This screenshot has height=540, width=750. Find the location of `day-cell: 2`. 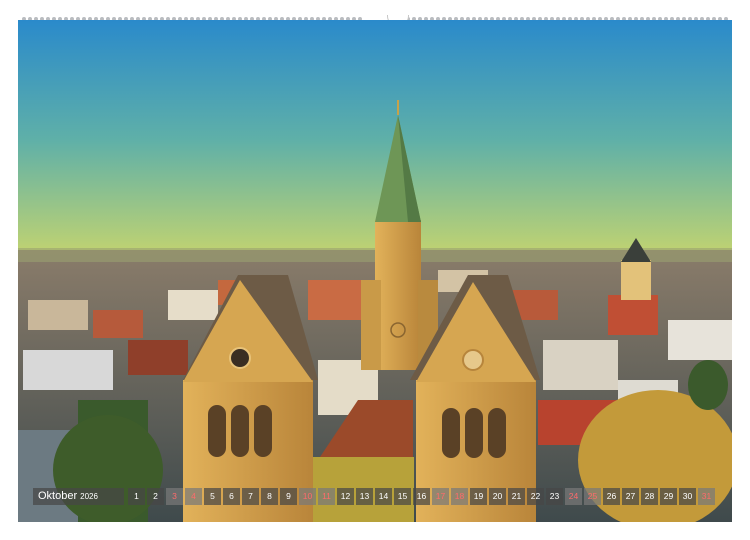

day-cell: 2 is located at coordinates (155, 496).